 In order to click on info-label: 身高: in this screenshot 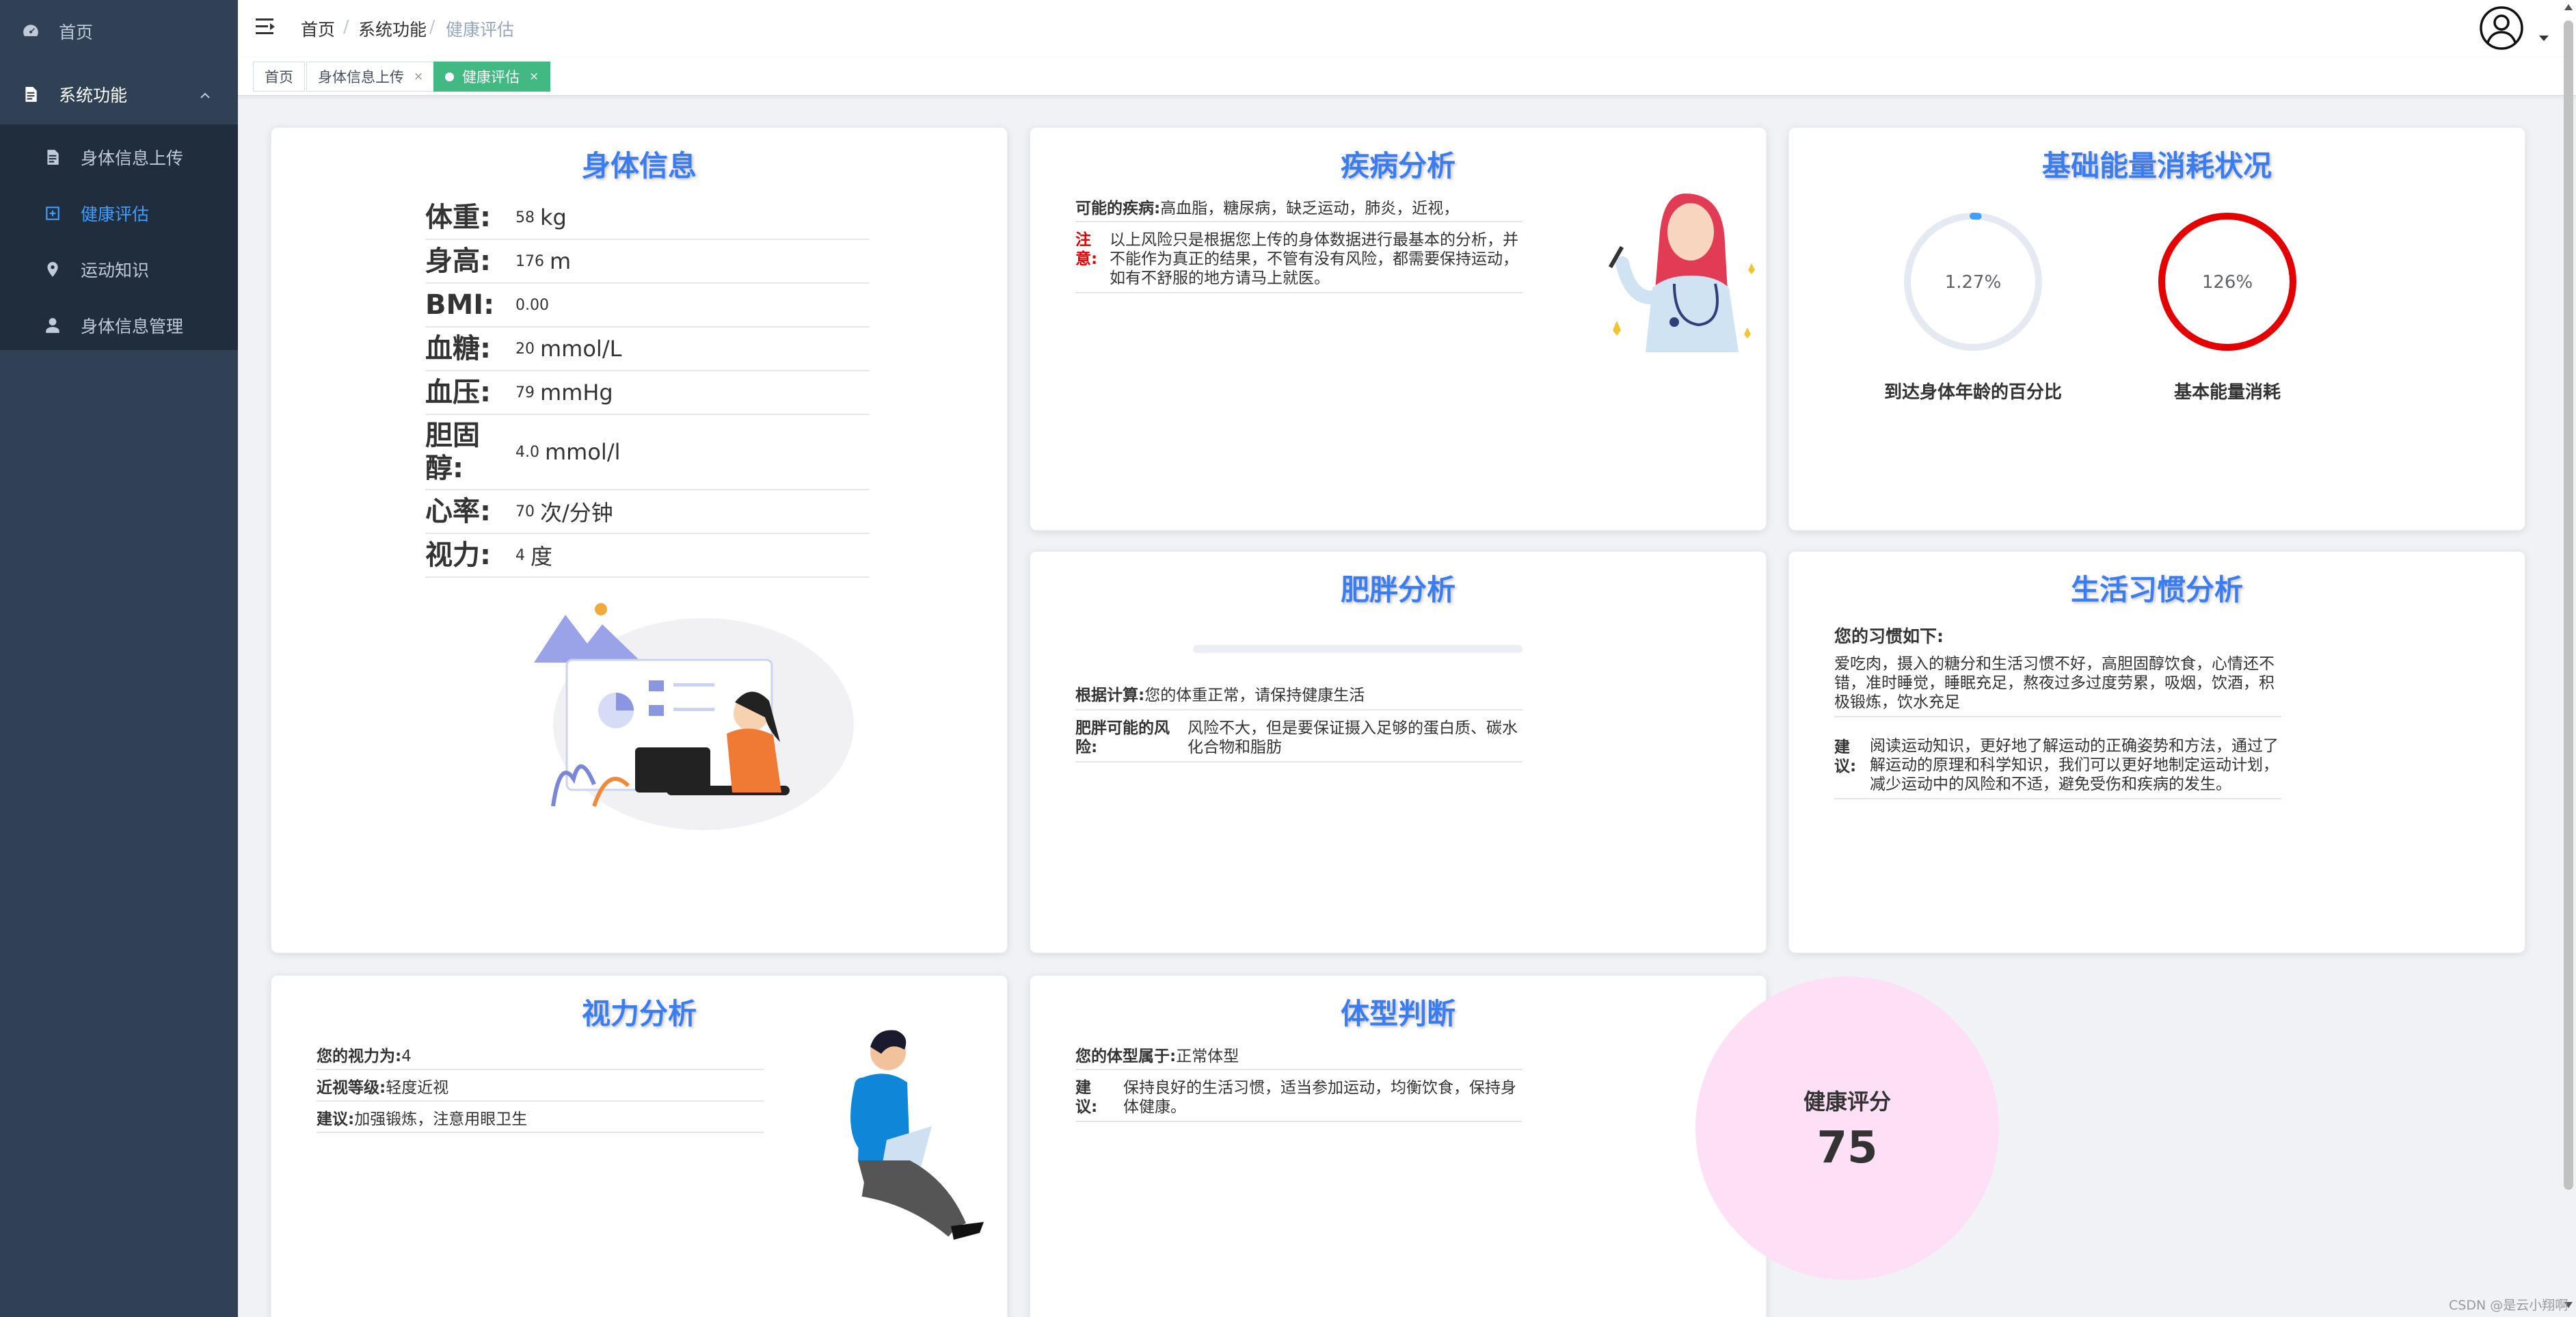, I will do `click(458, 261)`.